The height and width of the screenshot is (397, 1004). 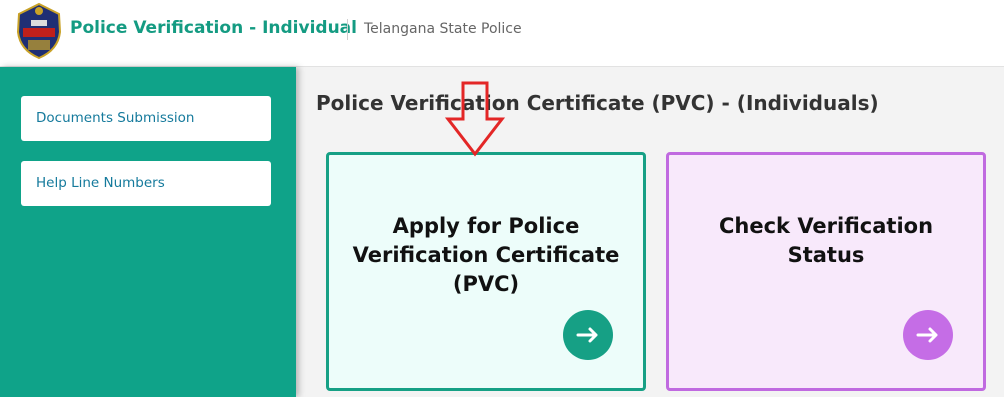 I want to click on sidebar-item-help-line-numbers: Help Line Numbers, so click(x=146, y=183).